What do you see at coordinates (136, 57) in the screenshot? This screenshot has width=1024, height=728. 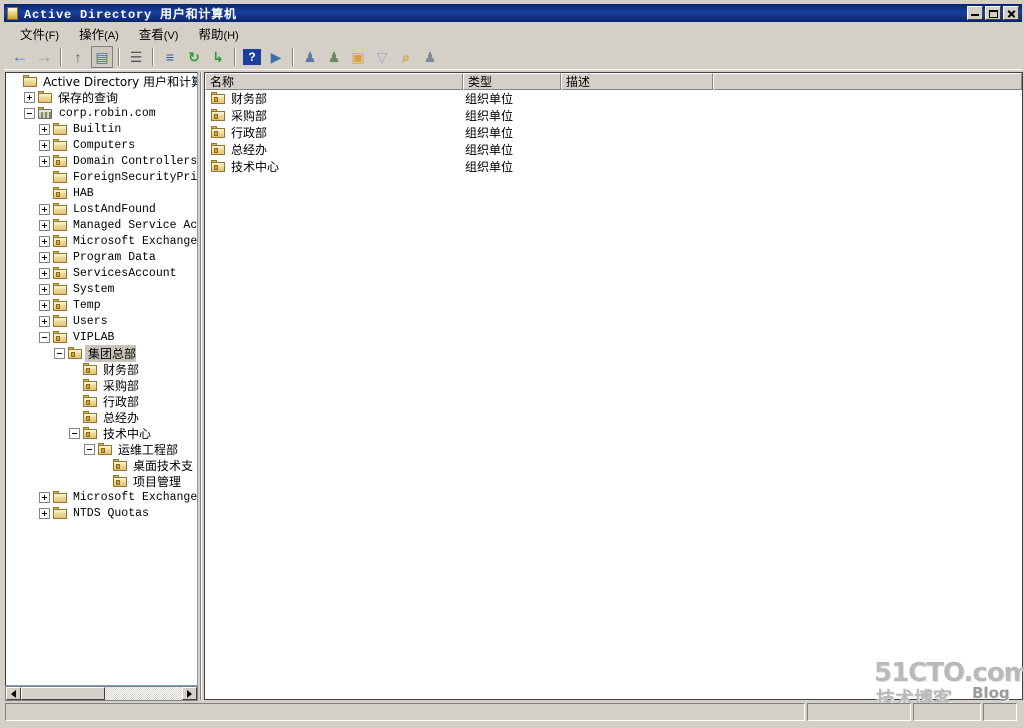 I see `properties-icon: ☰` at bounding box center [136, 57].